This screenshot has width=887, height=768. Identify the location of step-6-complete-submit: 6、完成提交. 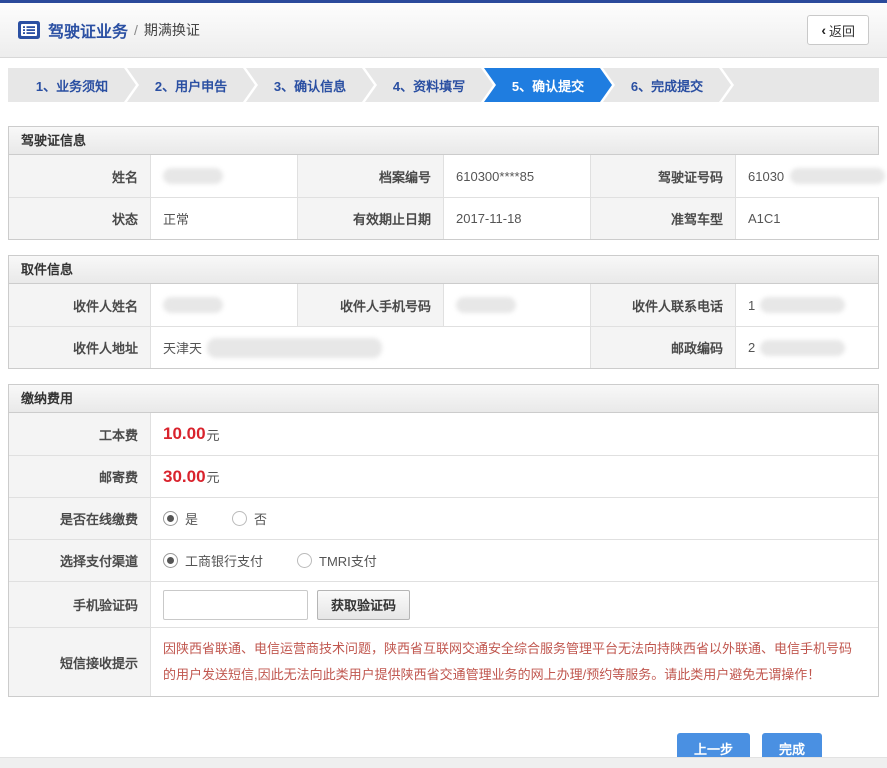
(667, 85).